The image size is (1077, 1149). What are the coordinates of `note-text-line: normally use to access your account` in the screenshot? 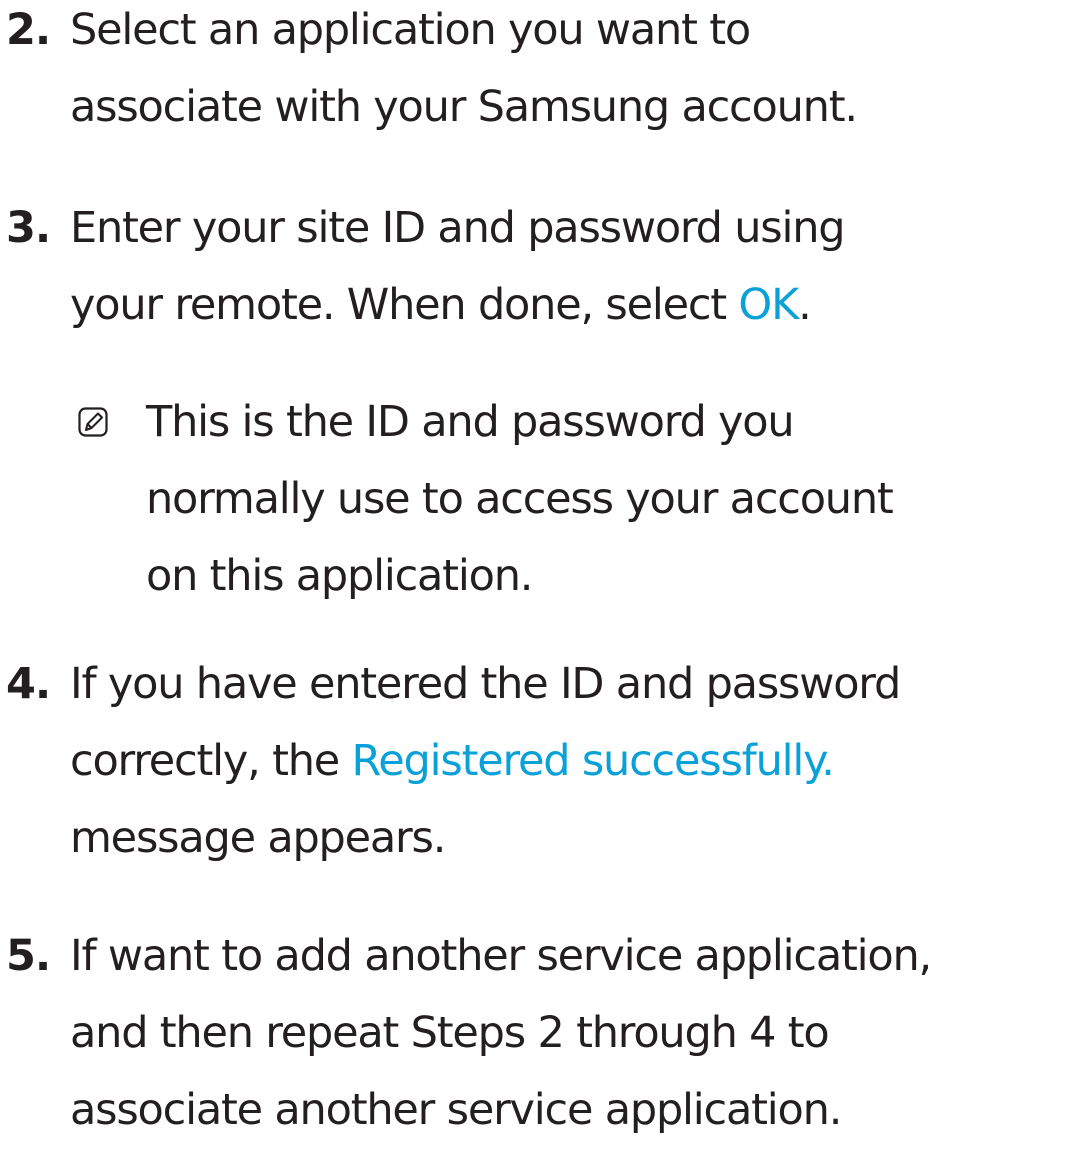 It's located at (520, 499).